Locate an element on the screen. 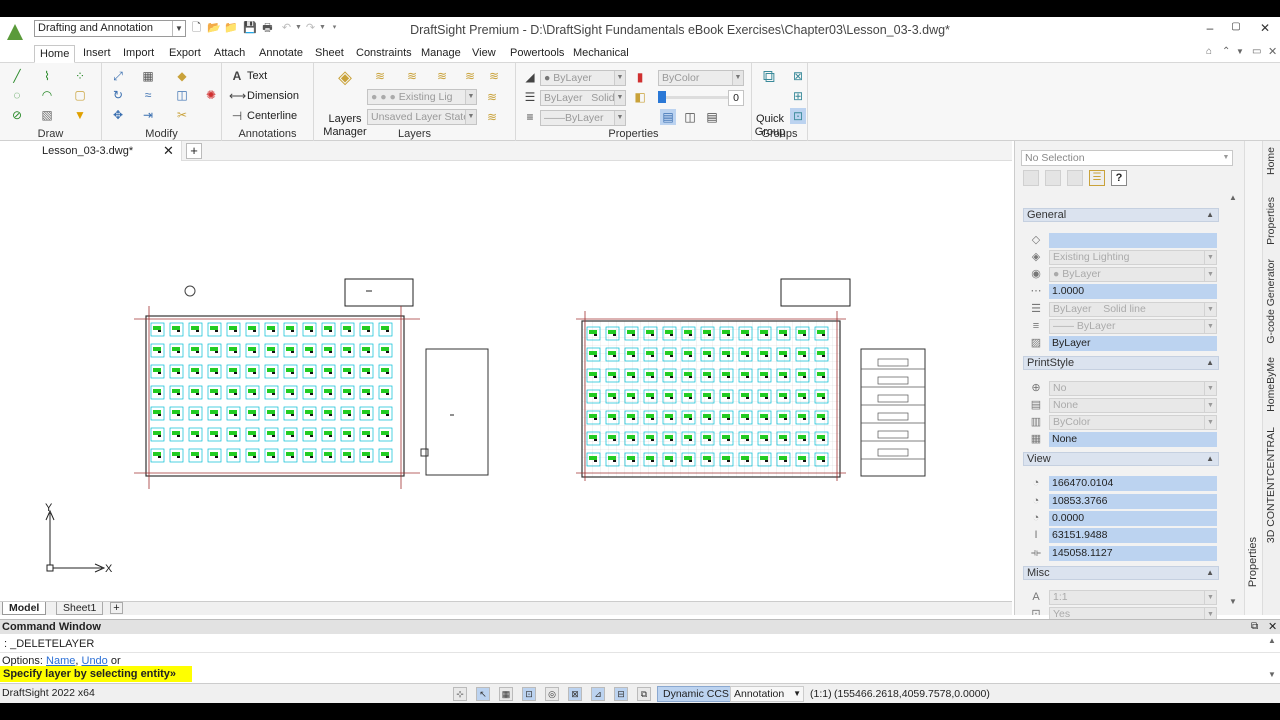 This screenshot has width=1280, height=720. tab-manage: Manage is located at coordinates (441, 54).